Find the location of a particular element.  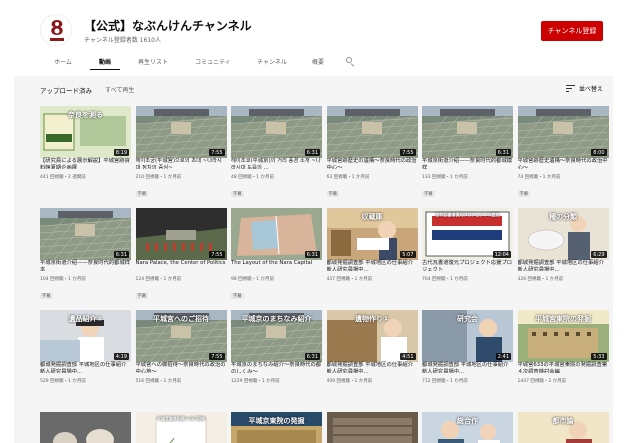

video-info: 712 回視聴・1 か月前 is located at coordinates (467, 381).